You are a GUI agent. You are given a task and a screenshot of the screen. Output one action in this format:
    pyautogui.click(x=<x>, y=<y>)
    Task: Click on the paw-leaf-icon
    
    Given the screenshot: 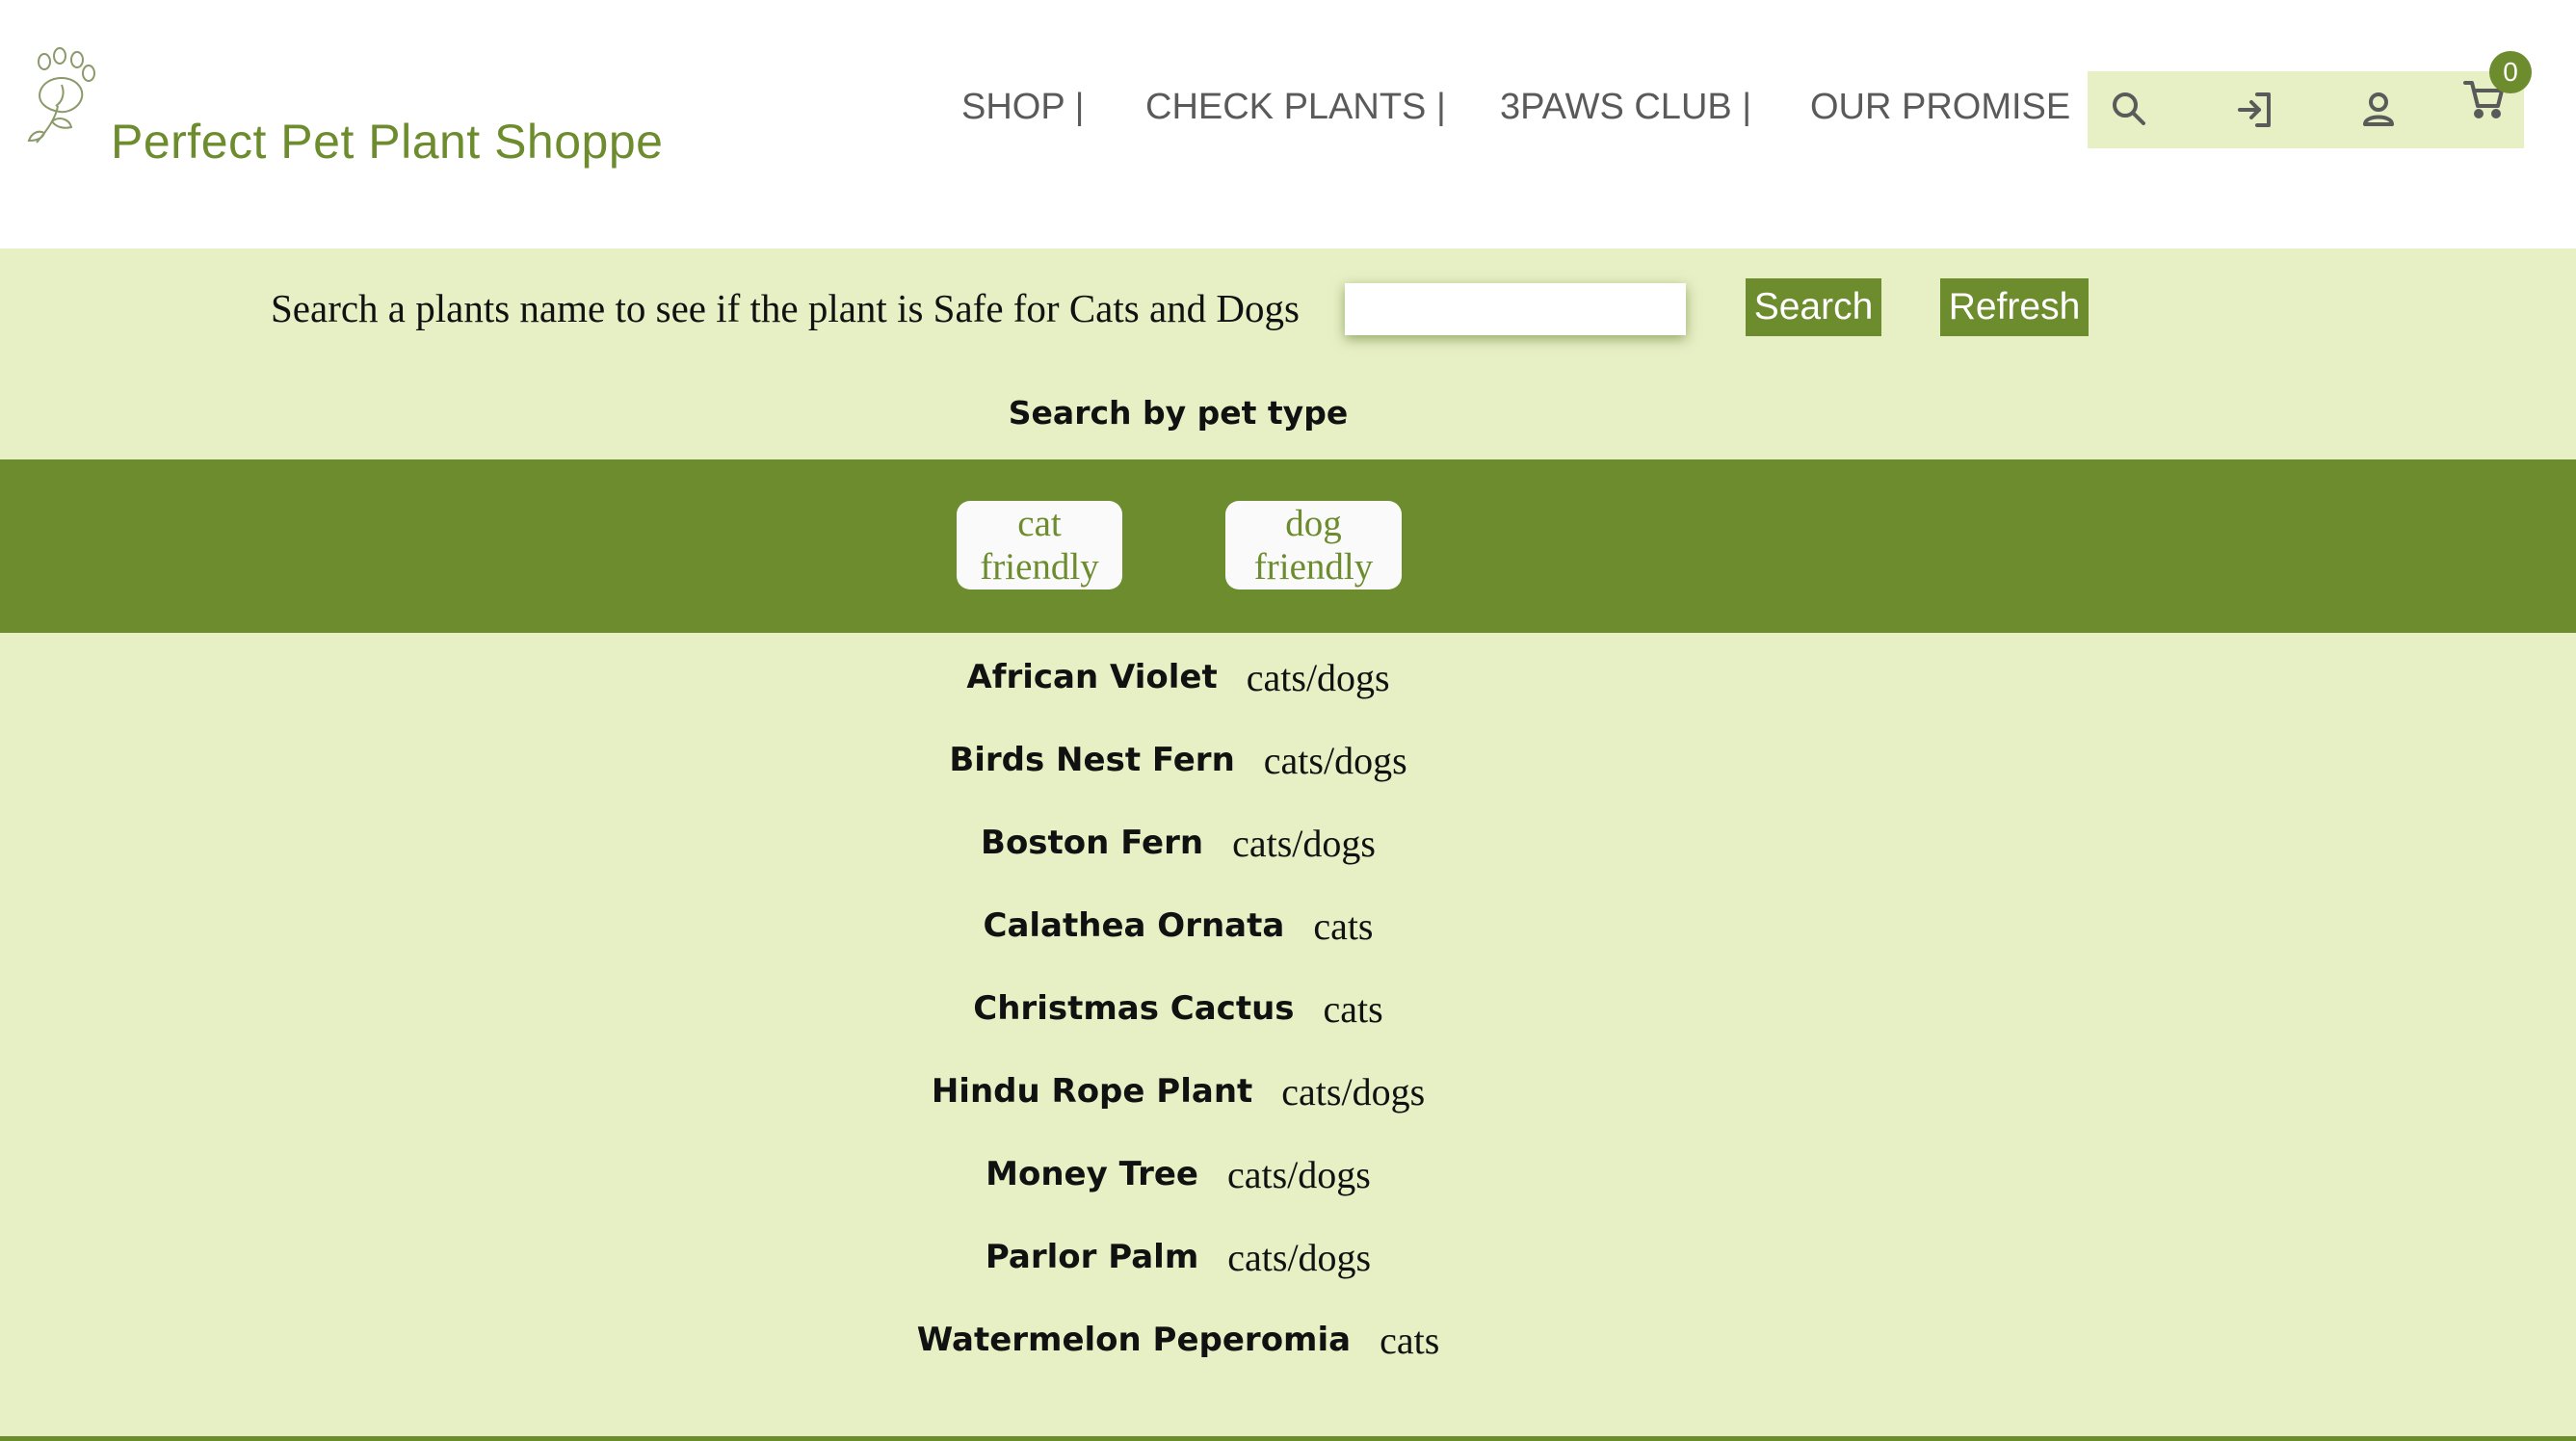 What is the action you would take?
    pyautogui.click(x=68, y=97)
    